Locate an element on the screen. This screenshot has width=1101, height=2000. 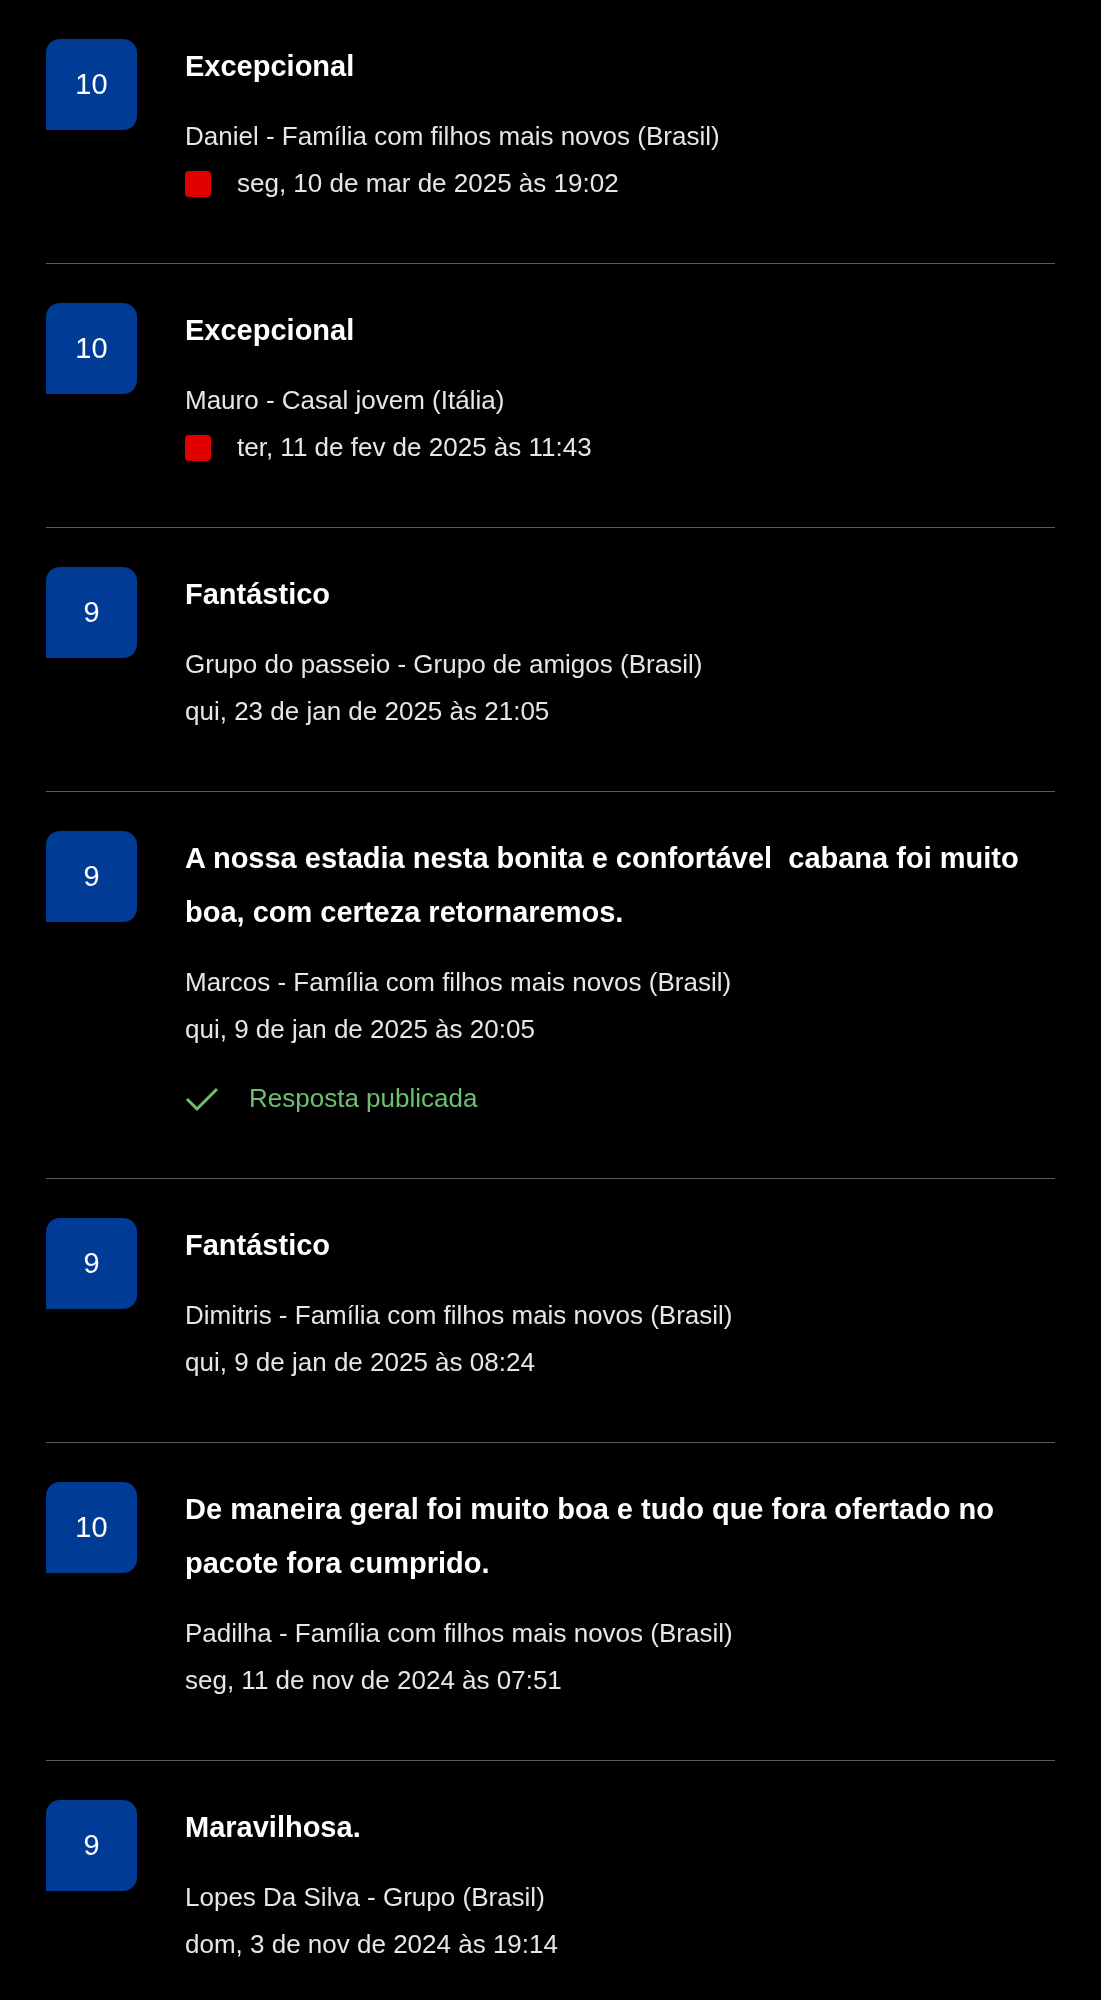
reviewer-info: Grupo do passeio - Grupo de amigos (Brasil) is located at coordinates (444, 664).